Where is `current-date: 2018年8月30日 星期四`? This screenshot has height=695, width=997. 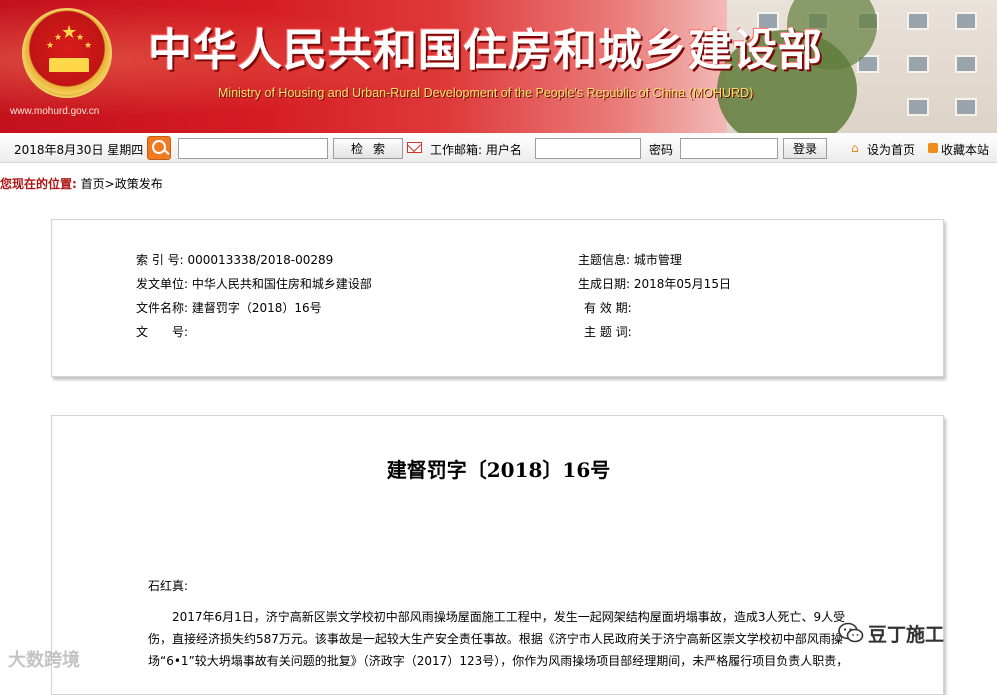 current-date: 2018年8月30日 星期四 is located at coordinates (79, 150).